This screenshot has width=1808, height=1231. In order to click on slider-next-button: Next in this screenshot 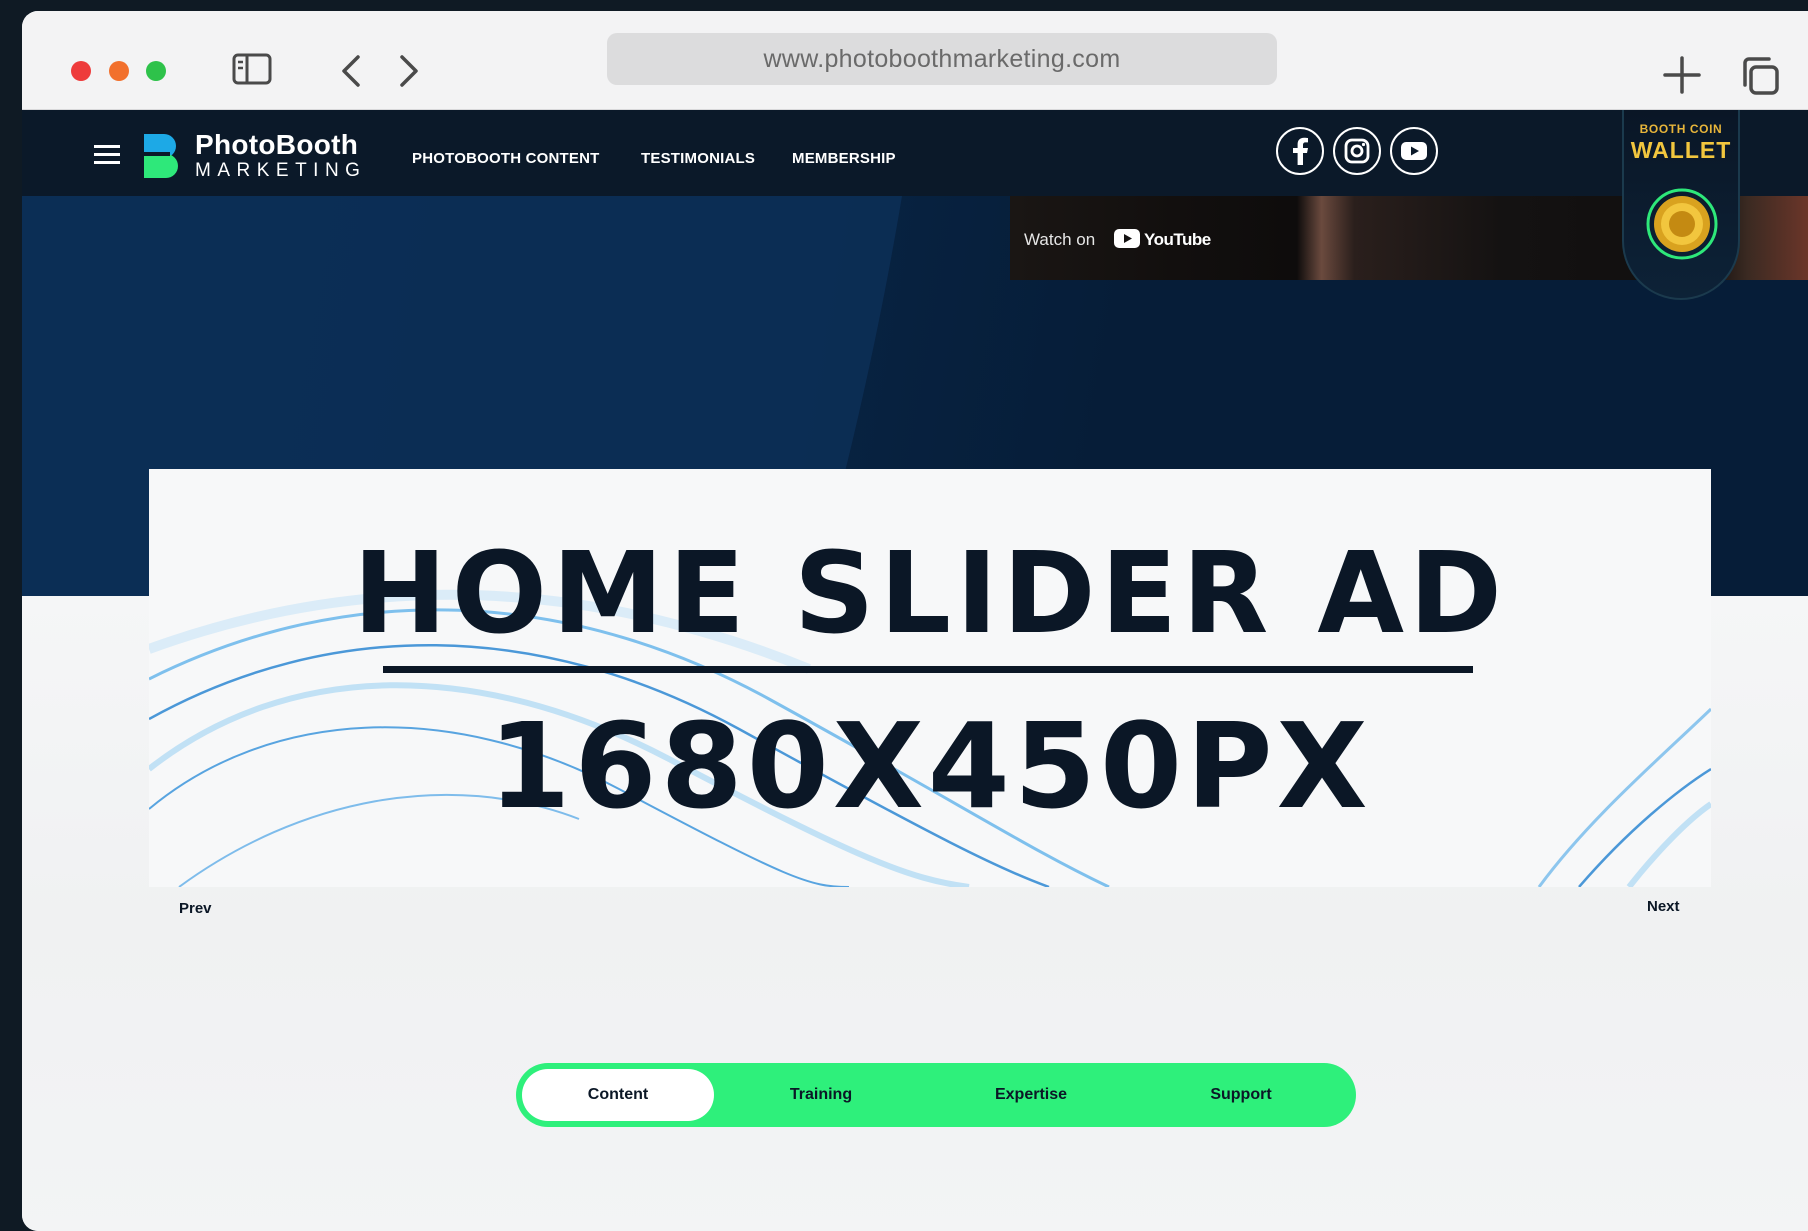, I will do `click(1663, 906)`.